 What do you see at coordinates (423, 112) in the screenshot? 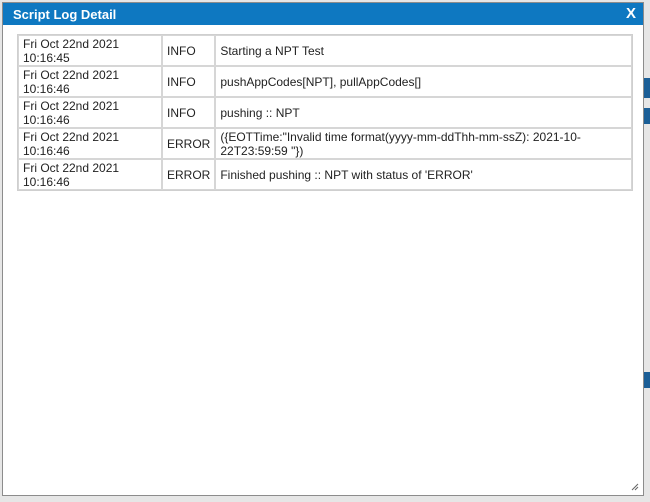
I see `log-message: pushing :: NPT` at bounding box center [423, 112].